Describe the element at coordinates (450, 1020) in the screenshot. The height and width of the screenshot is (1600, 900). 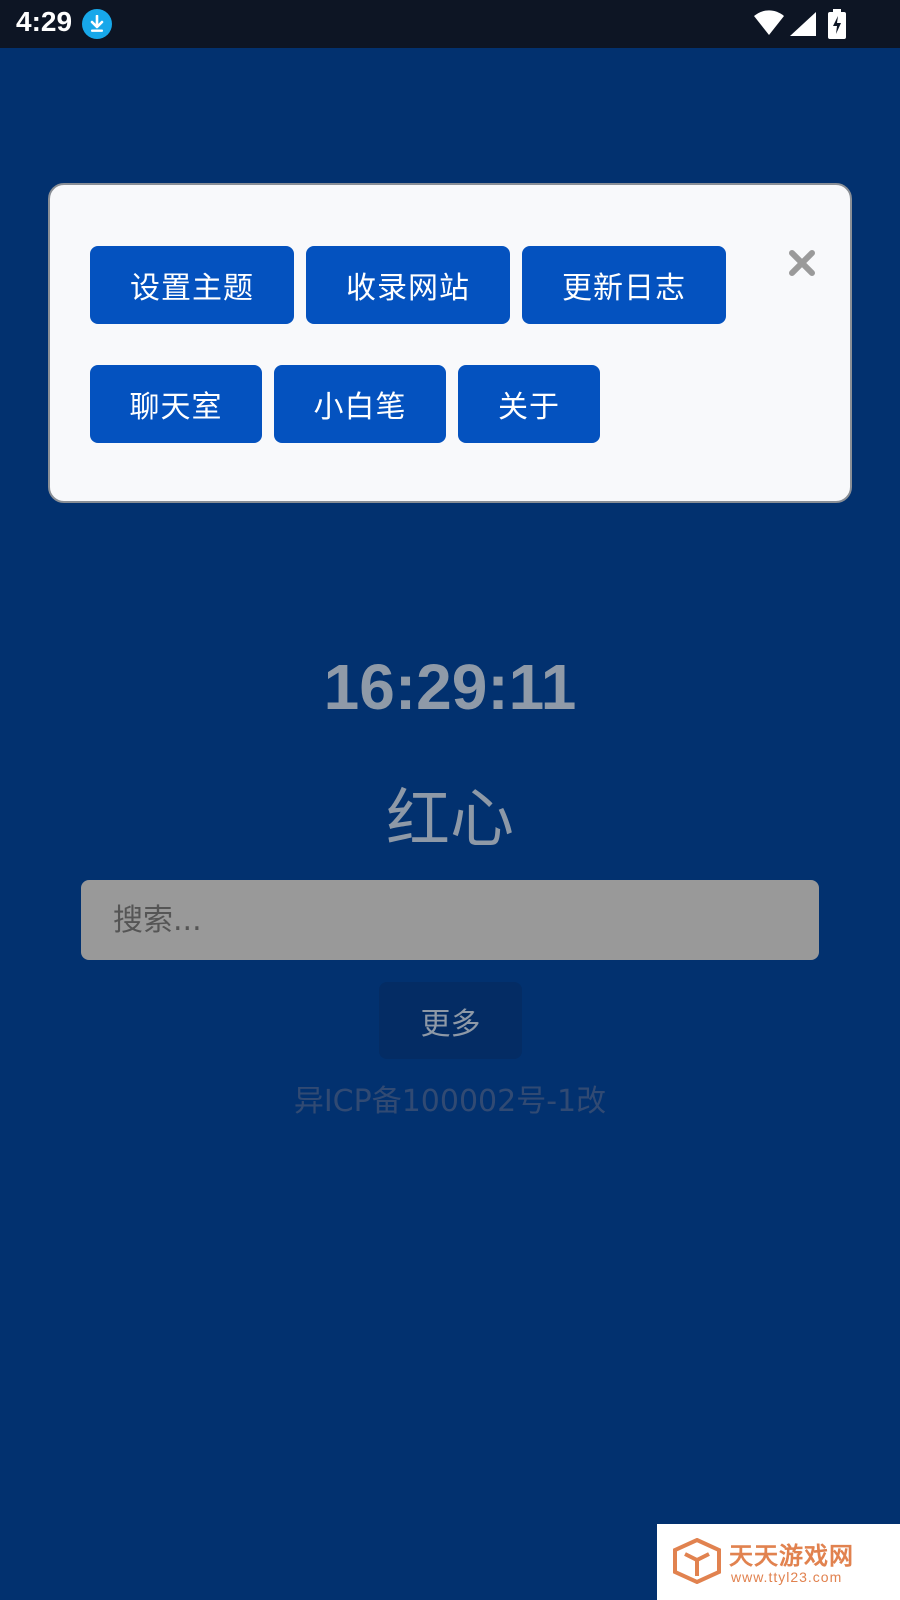
I see `more-button: 更多` at that location.